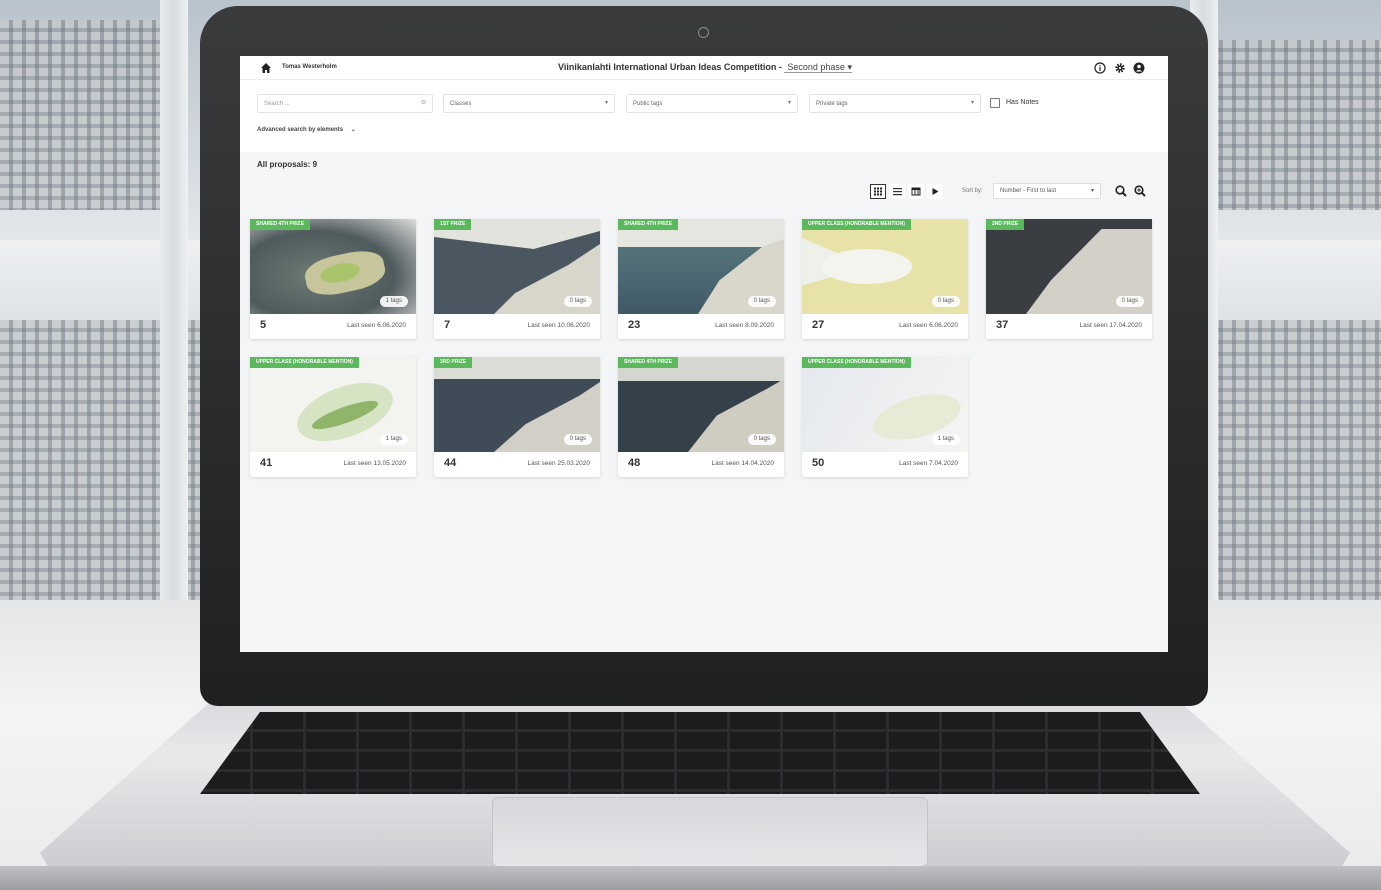 The width and height of the screenshot is (1381, 890). I want to click on sort-value: Number - First to last, so click(1028, 191).